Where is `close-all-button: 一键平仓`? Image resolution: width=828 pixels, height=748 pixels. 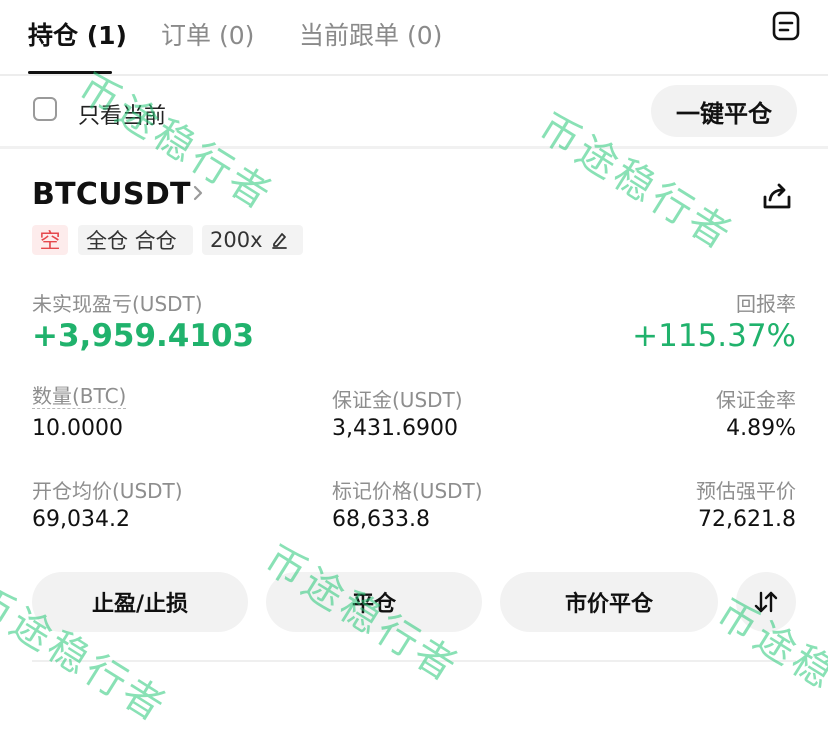
close-all-button: 一键平仓 is located at coordinates (724, 111).